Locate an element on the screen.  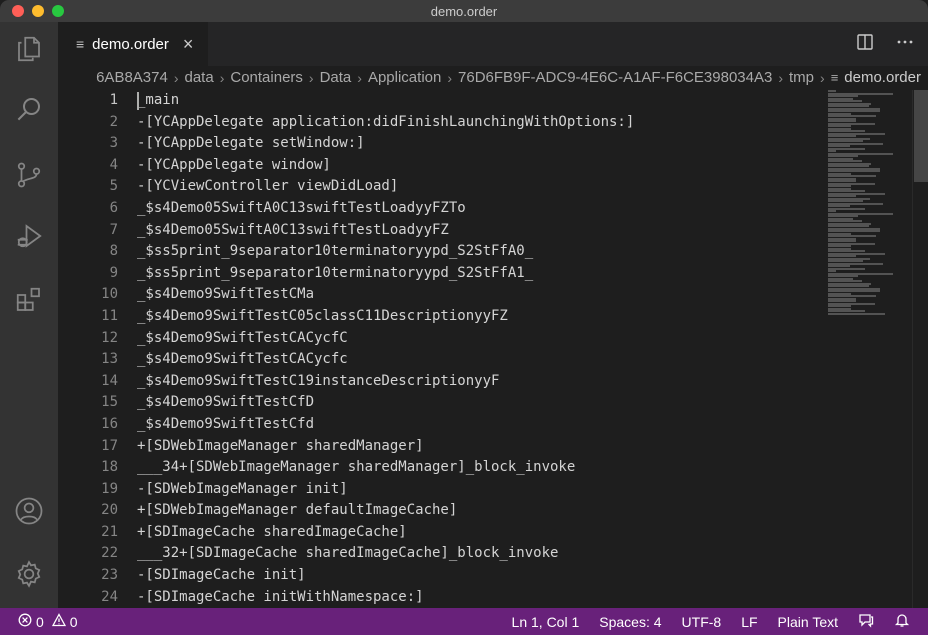
indentation: Spaces: 4 is located at coordinates (630, 622).